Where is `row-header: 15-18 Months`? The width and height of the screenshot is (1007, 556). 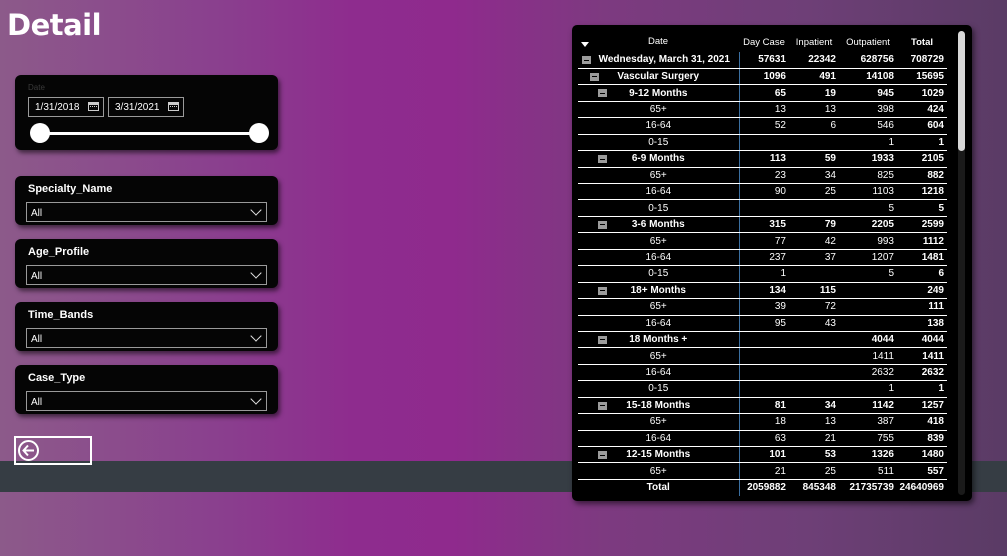
row-header: 15-18 Months is located at coordinates (659, 406).